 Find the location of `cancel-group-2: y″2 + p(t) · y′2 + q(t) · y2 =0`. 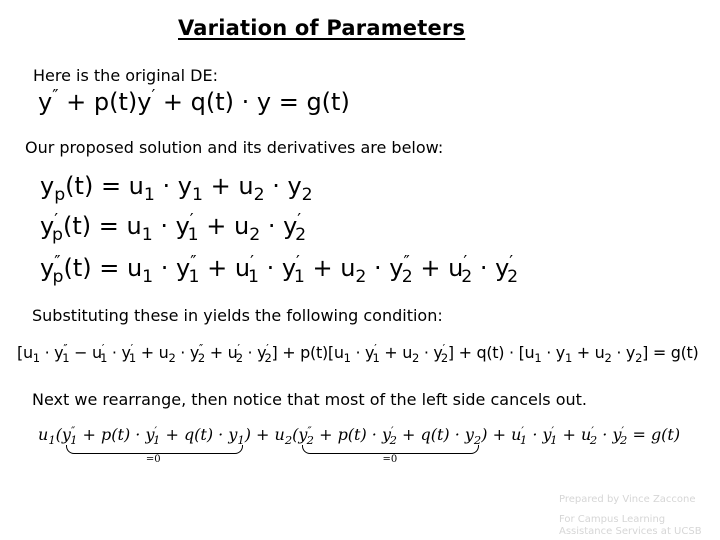

cancel-group-2: y″2 + p(t) · y′2 + q(t) · y2 =0 is located at coordinates (390, 444).